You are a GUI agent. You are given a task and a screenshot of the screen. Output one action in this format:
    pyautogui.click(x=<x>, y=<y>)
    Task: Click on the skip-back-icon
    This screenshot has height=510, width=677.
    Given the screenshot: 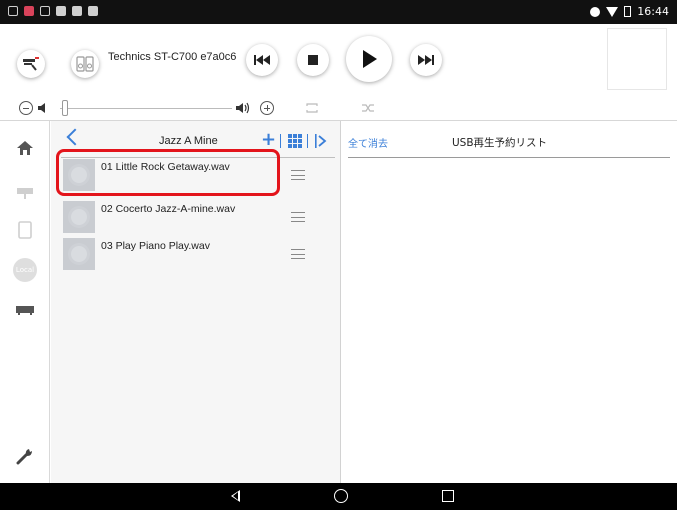 What is the action you would take?
    pyautogui.click(x=262, y=60)
    